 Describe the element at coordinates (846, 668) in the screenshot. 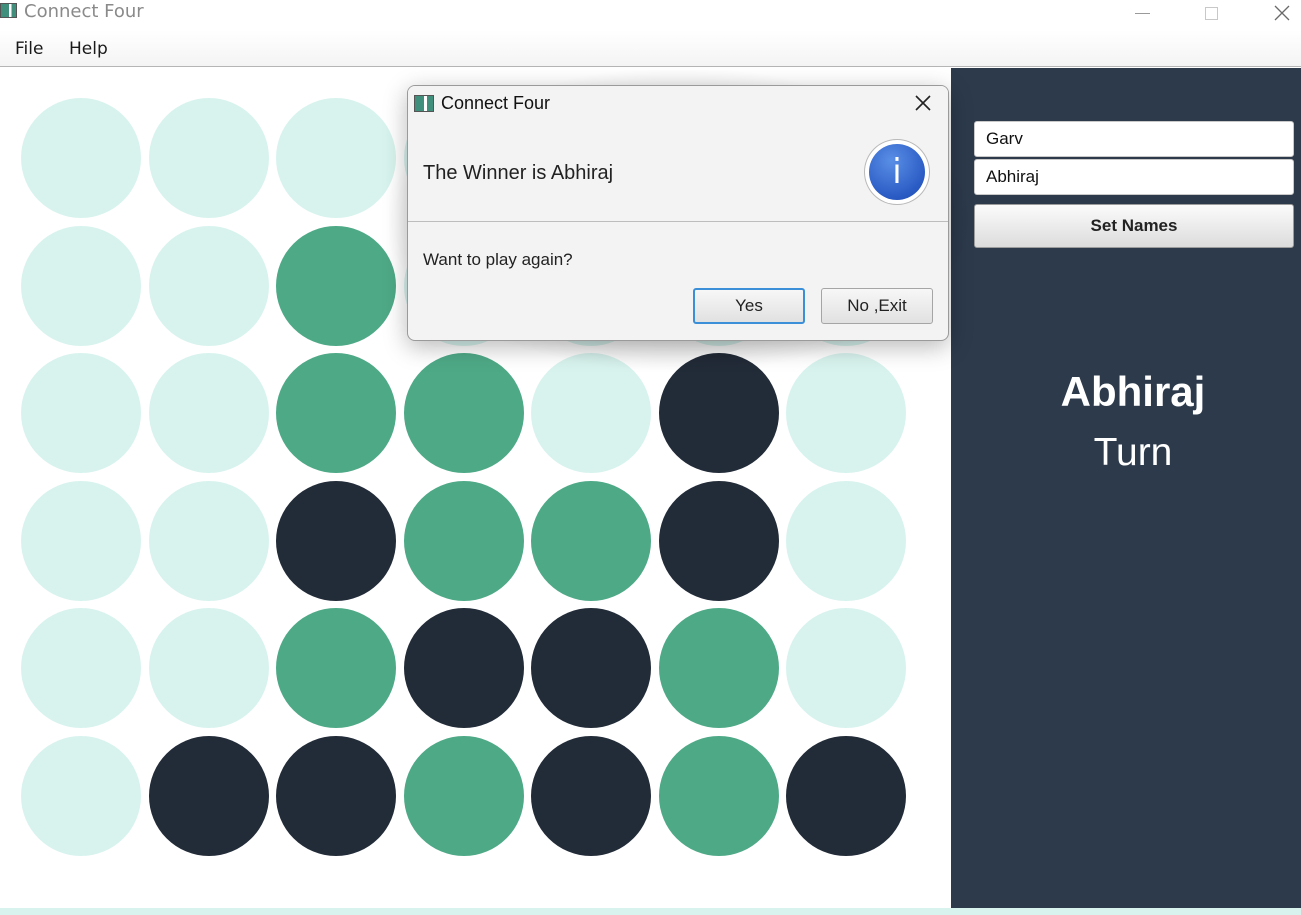

I see `disc-r5-c7-empty` at that location.